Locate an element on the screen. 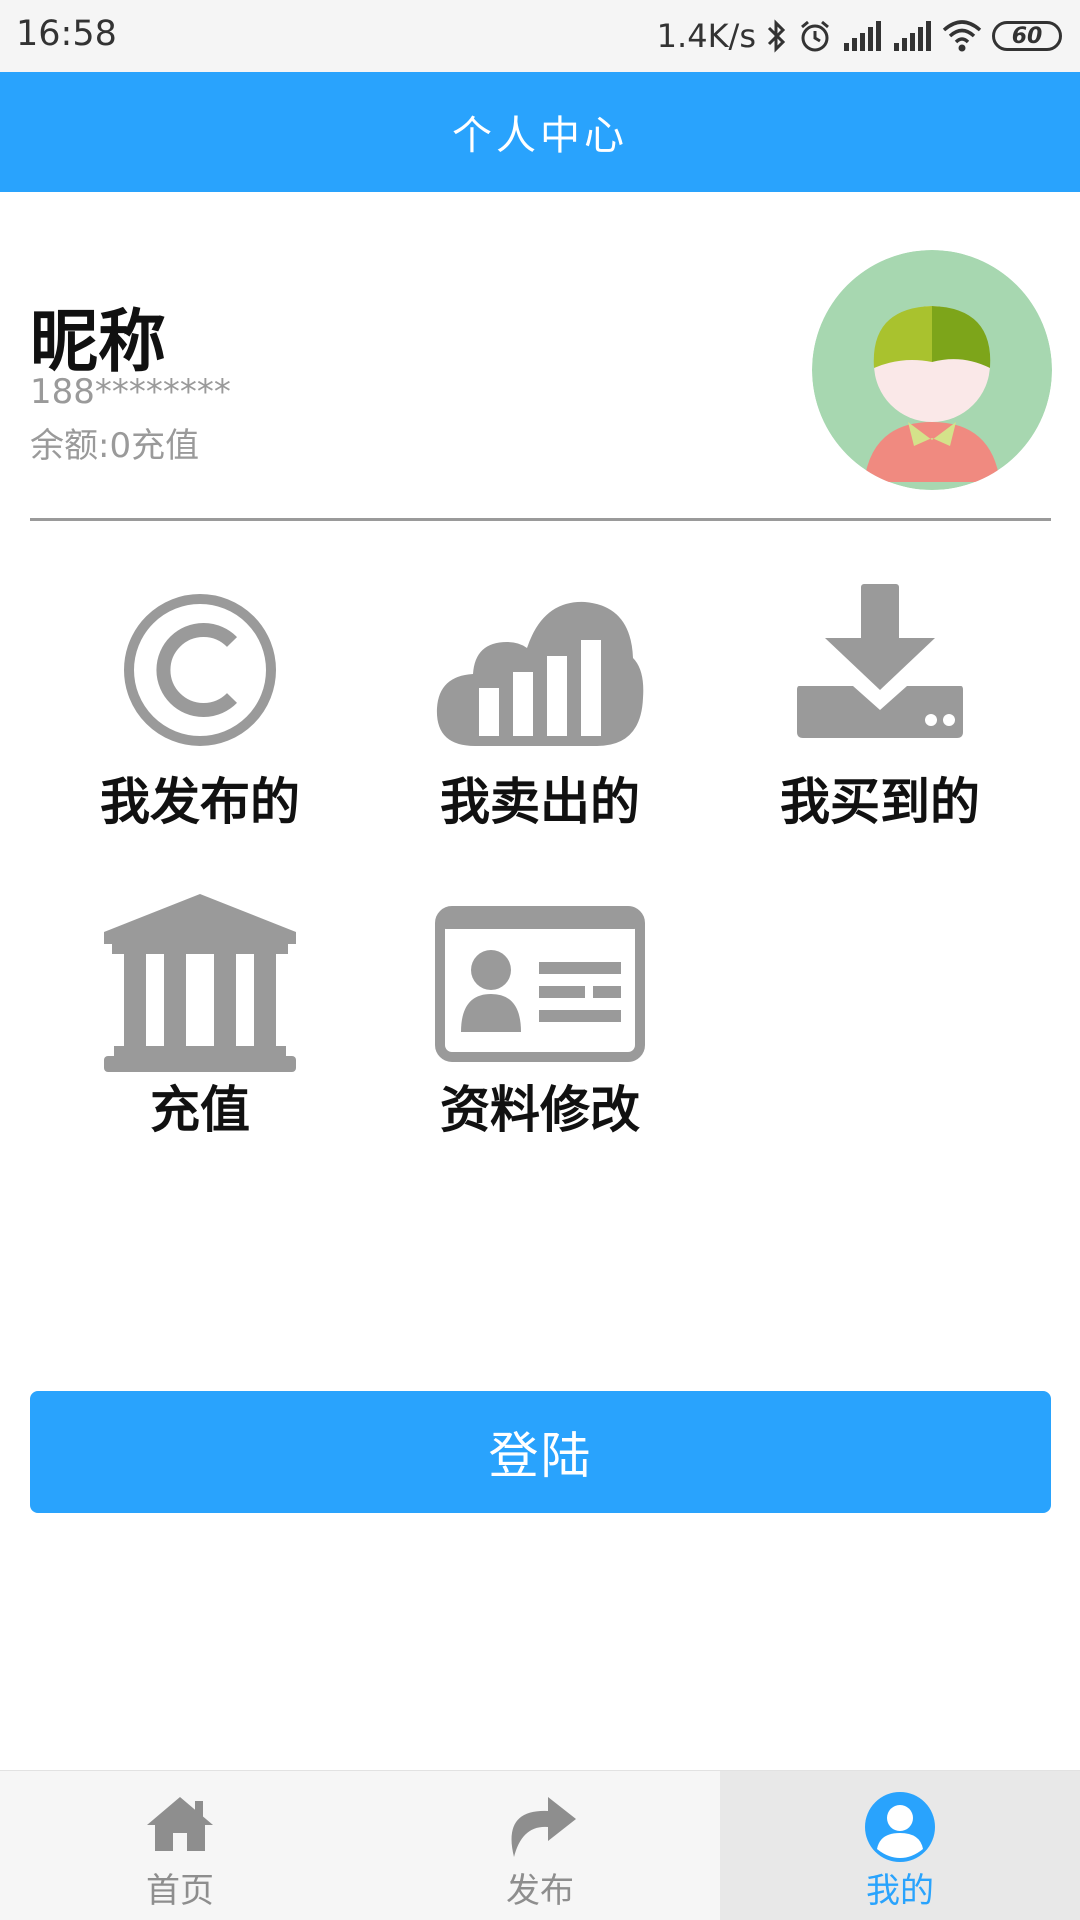 The image size is (1080, 1920). app-bar: 个人中心 is located at coordinates (540, 132).